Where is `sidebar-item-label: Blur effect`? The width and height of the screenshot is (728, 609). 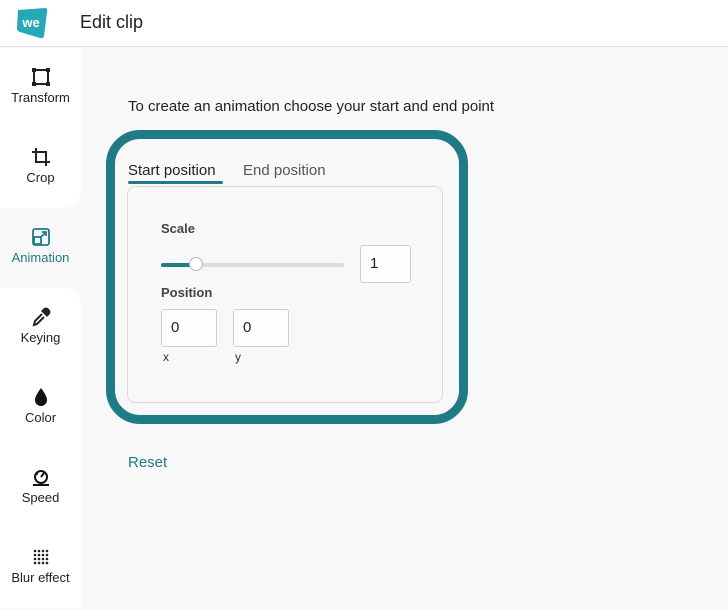
sidebar-item-label: Blur effect is located at coordinates (40, 577).